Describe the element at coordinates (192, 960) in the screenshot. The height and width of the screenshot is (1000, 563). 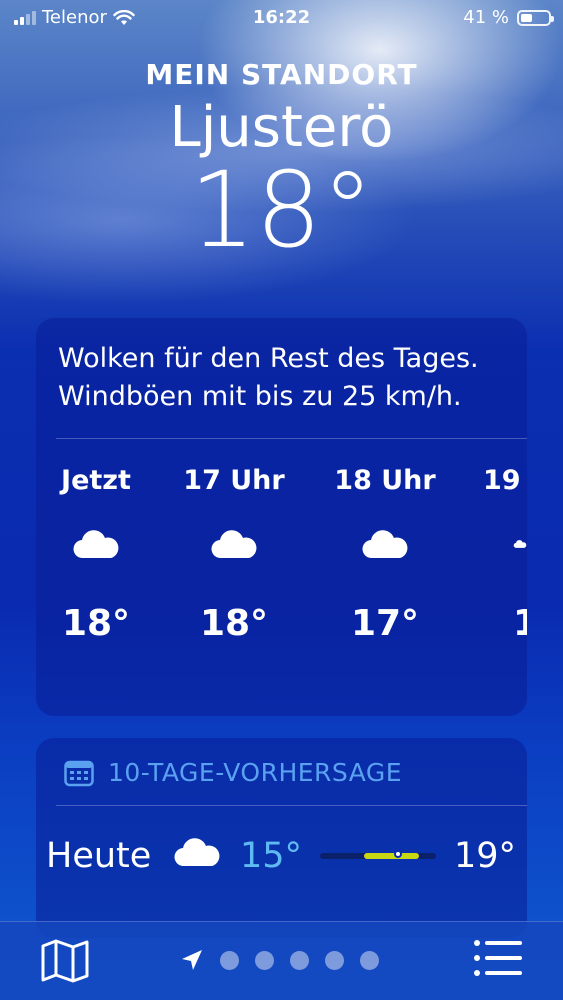
I see `location-arrow-icon` at that location.